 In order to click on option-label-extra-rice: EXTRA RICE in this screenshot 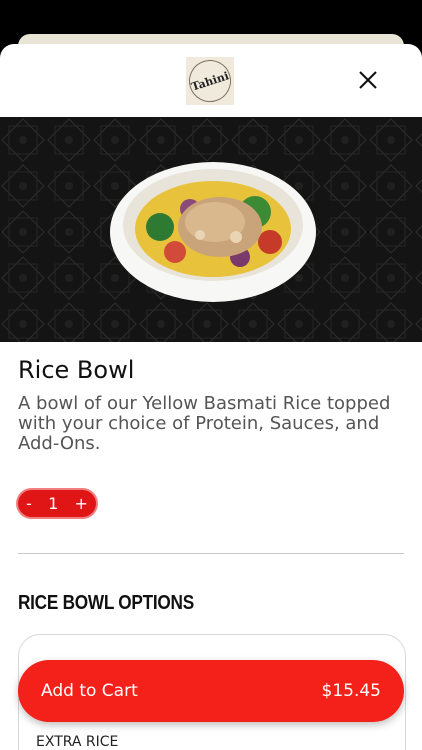, I will do `click(77, 742)`.